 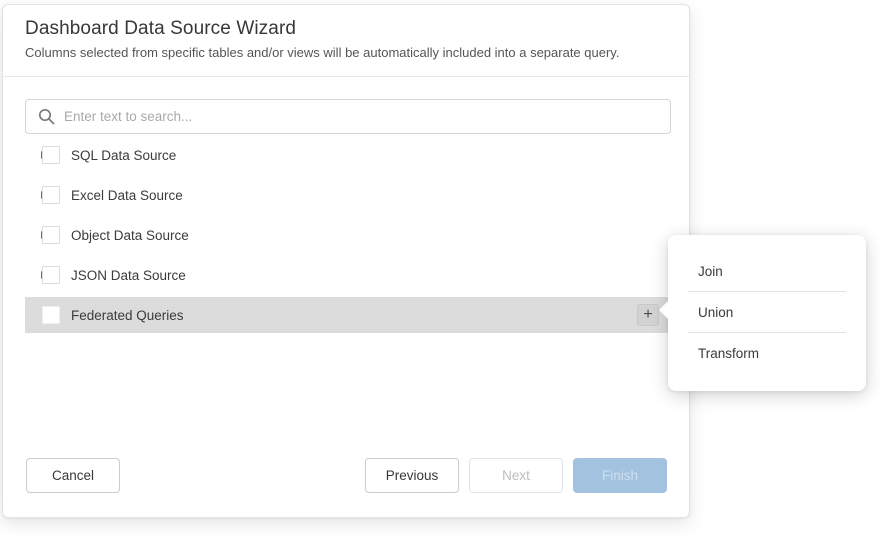 What do you see at coordinates (46, 116) in the screenshot?
I see `search-icon` at bounding box center [46, 116].